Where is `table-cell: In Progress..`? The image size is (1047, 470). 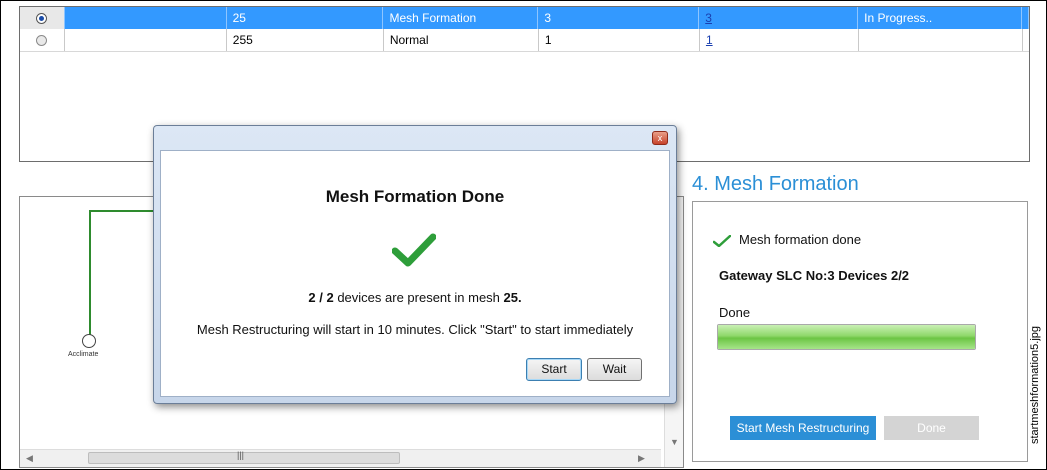 table-cell: In Progress.. is located at coordinates (940, 18).